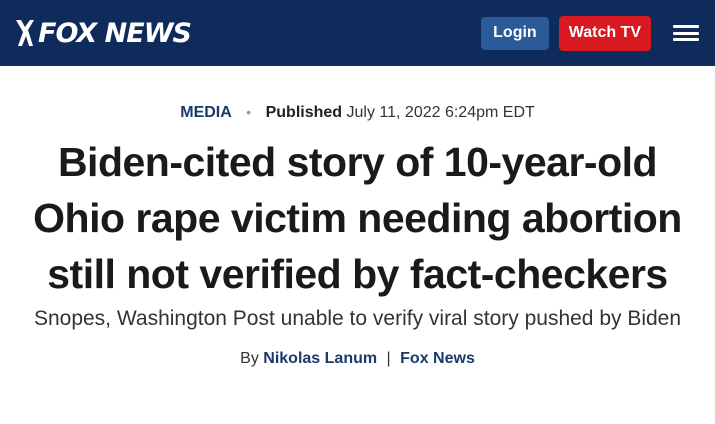 The height and width of the screenshot is (424, 715). I want to click on watch-tv-button: Watch TV, so click(604, 33).